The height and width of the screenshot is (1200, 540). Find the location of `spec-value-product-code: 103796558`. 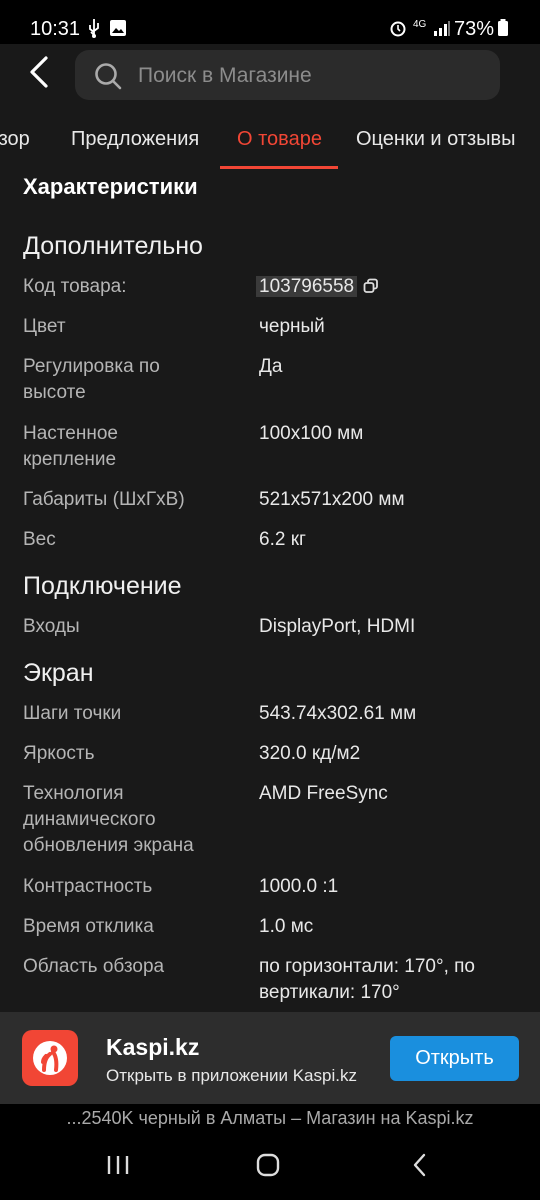

spec-value-product-code: 103796558 is located at coordinates (392, 287).